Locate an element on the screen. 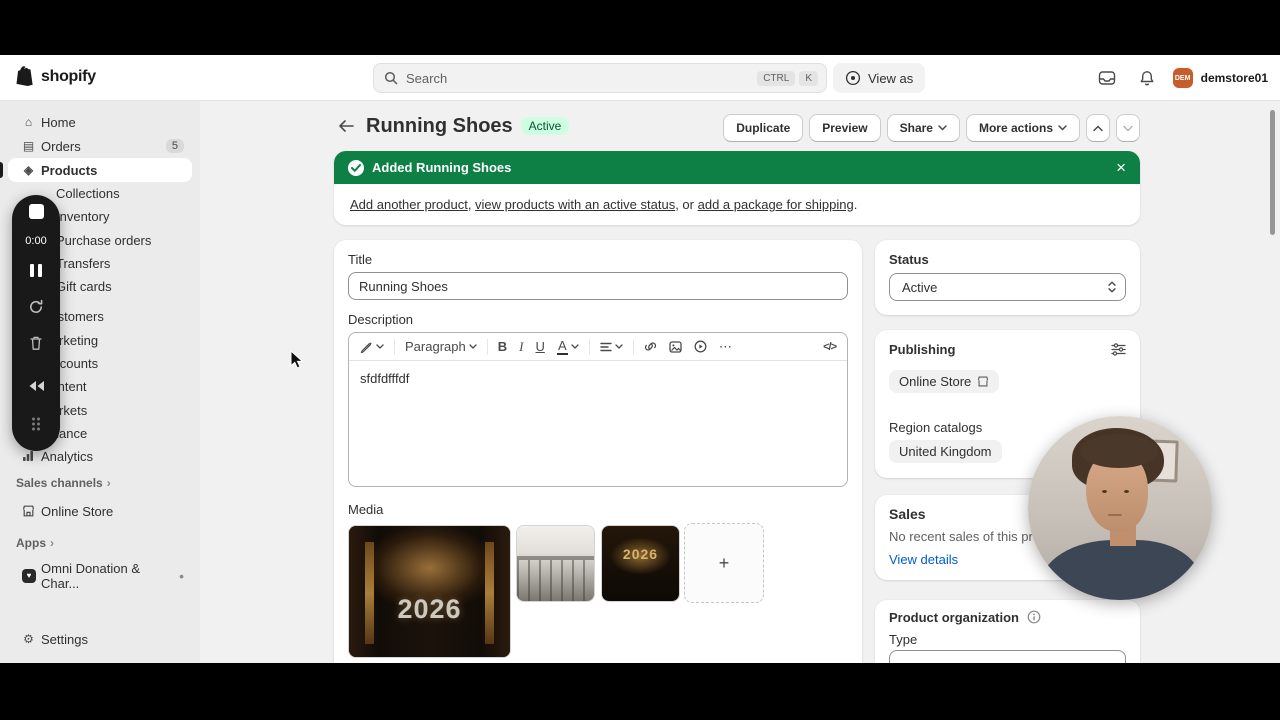 Image resolution: width=1280 pixels, height=720 pixels. code-view-button: </> is located at coordinates (829, 347).